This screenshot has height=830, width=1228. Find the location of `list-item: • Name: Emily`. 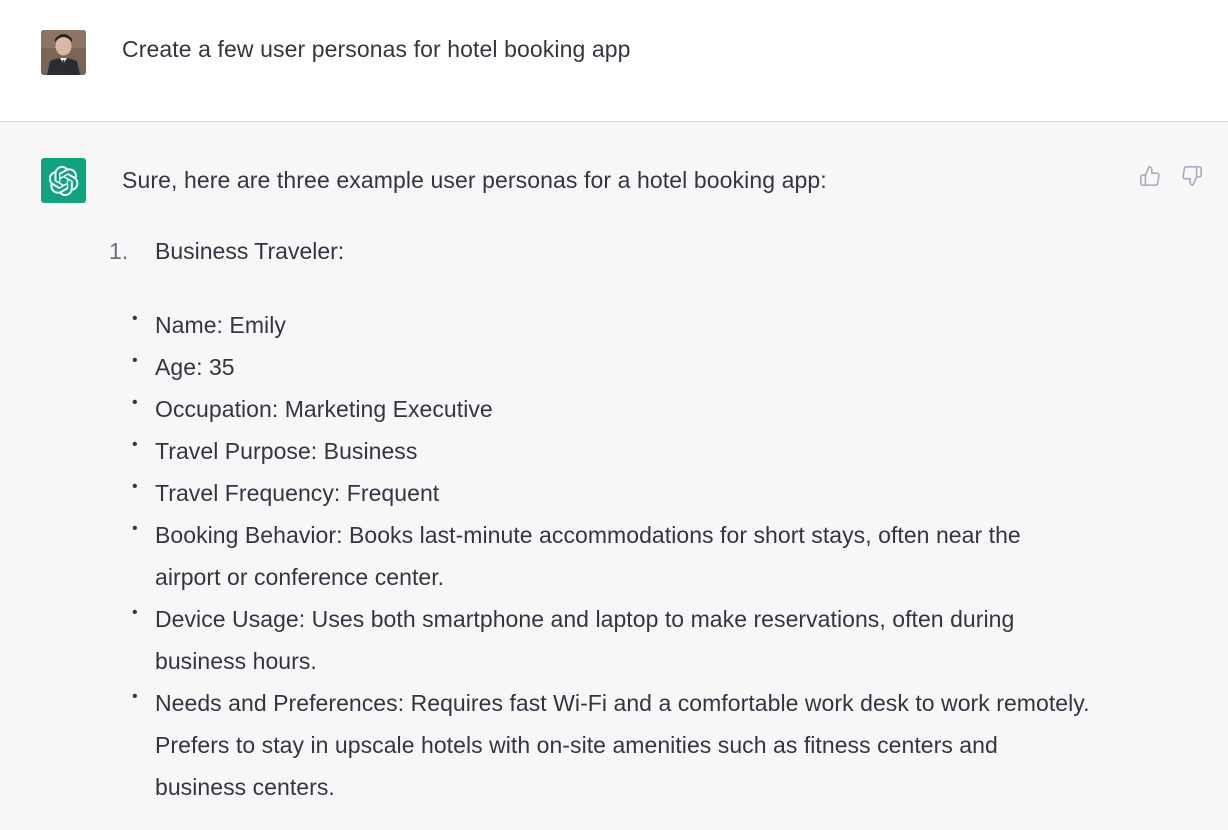

list-item: • Name: Emily is located at coordinates (610, 325).